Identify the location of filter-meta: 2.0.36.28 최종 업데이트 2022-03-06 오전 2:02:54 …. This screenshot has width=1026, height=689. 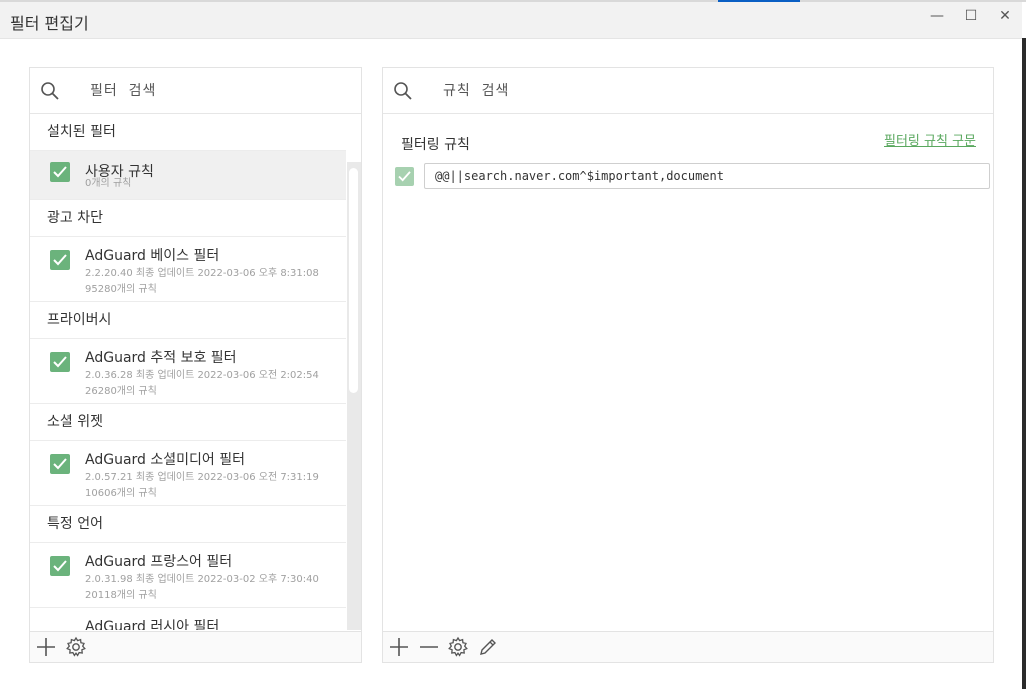
(202, 384).